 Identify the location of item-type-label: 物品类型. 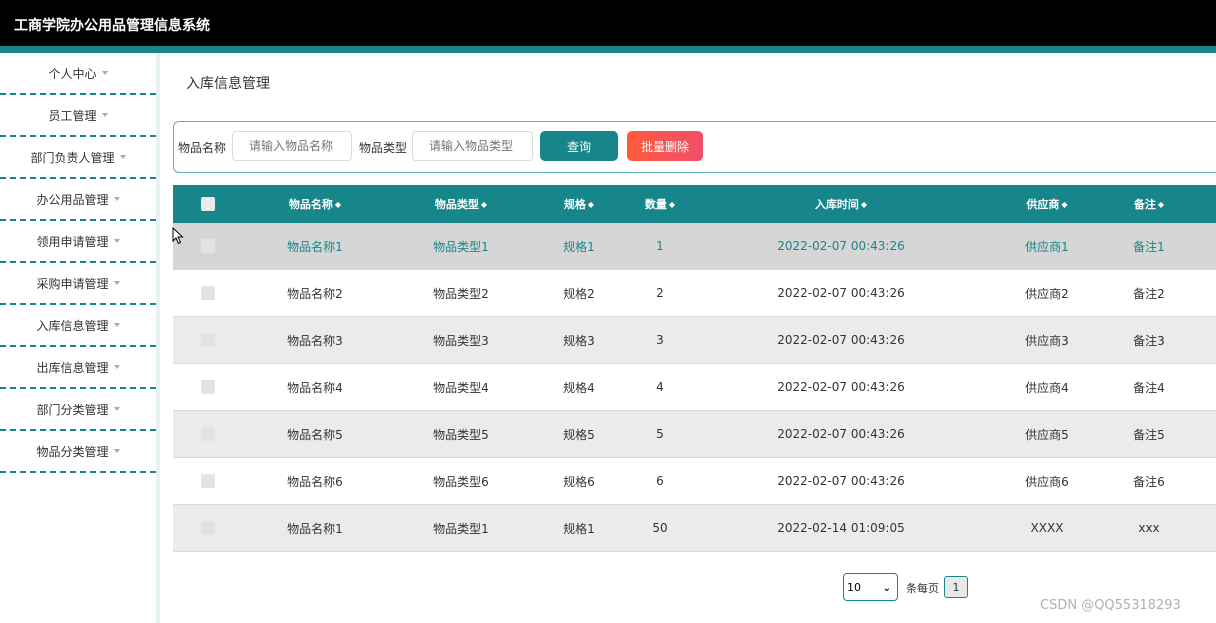
(383, 148).